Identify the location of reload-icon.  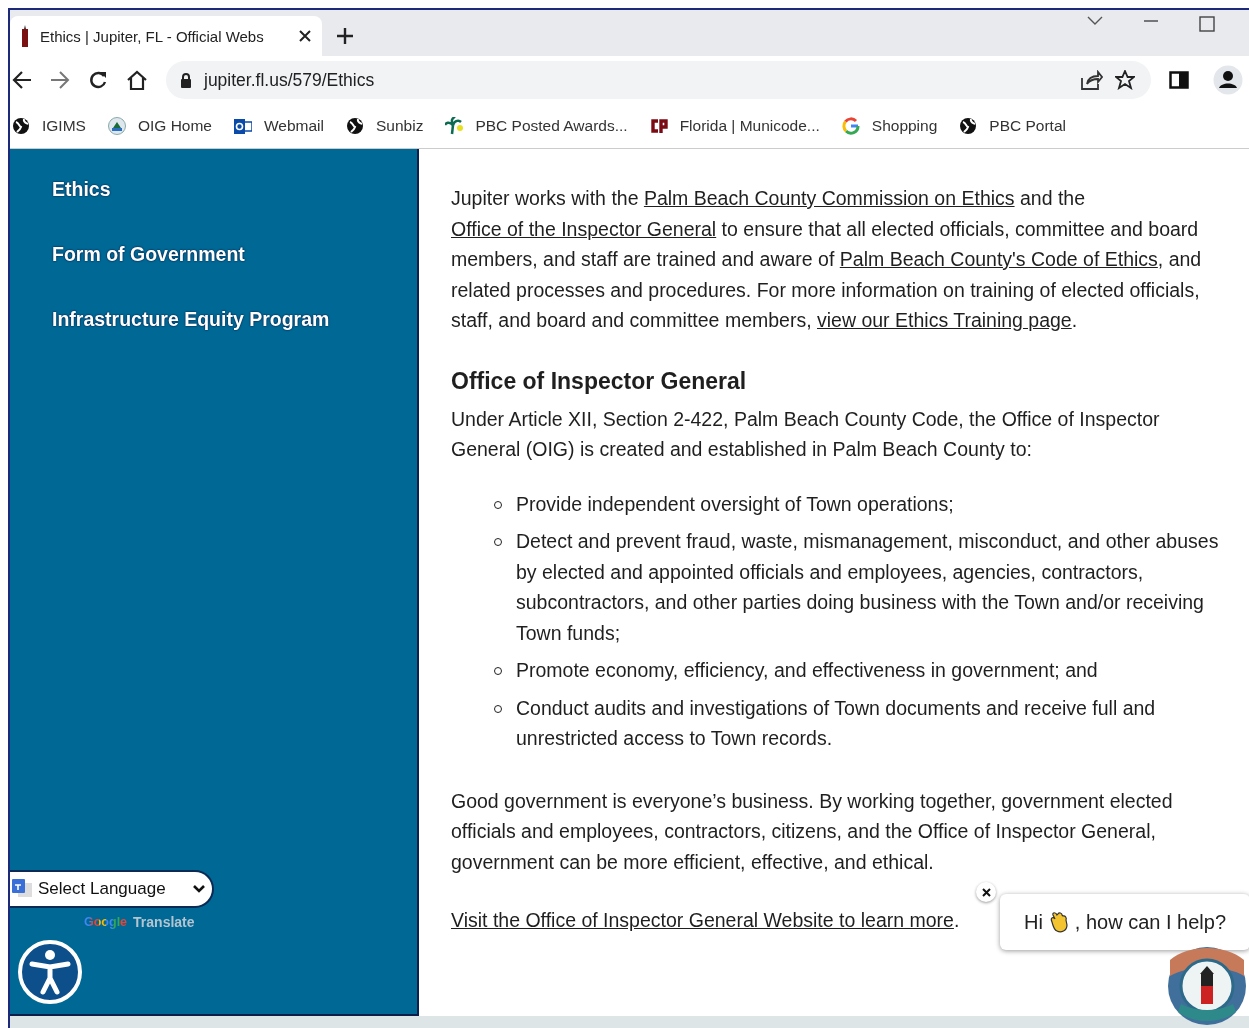
(98, 80).